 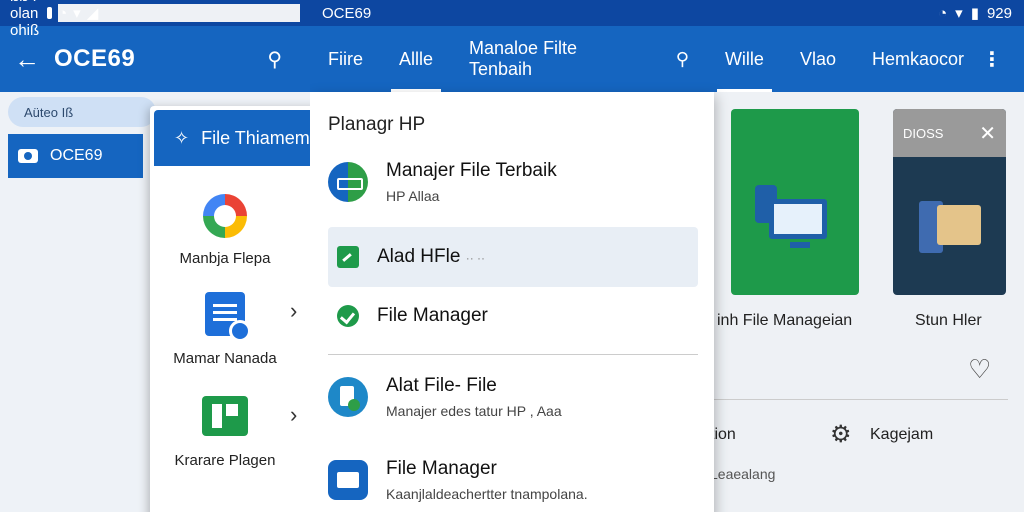 What do you see at coordinates (744, 59) in the screenshot?
I see `tab-4: Wille` at bounding box center [744, 59].